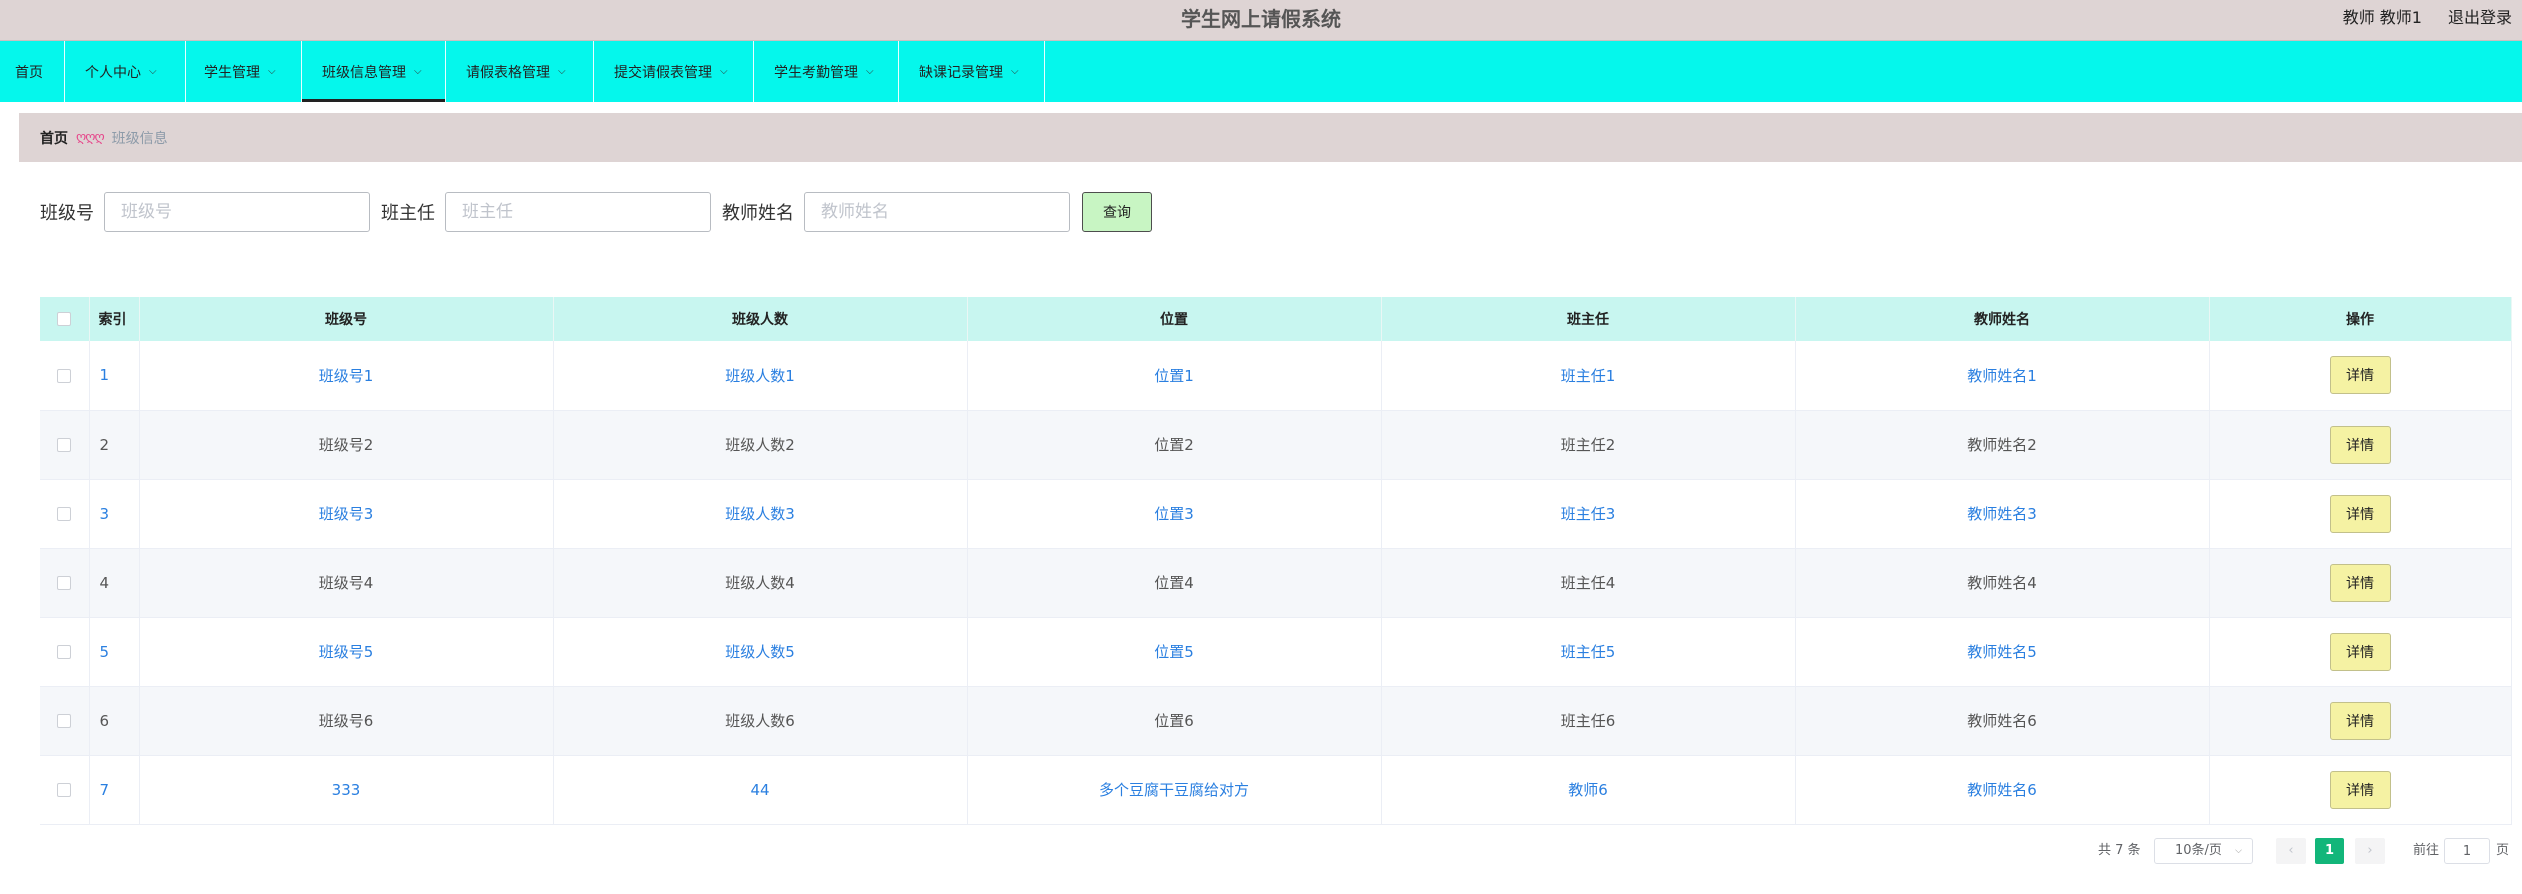  Describe the element at coordinates (1174, 790) in the screenshot. I see `cell-location: 多个豆腐干豆腐给对方` at that location.